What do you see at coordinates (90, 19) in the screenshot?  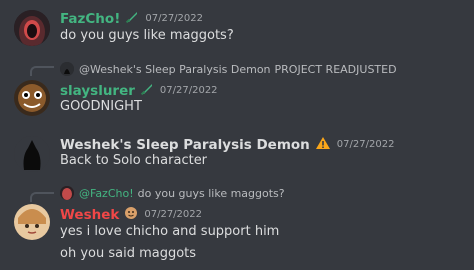 I see `author-name: FazCho!` at bounding box center [90, 19].